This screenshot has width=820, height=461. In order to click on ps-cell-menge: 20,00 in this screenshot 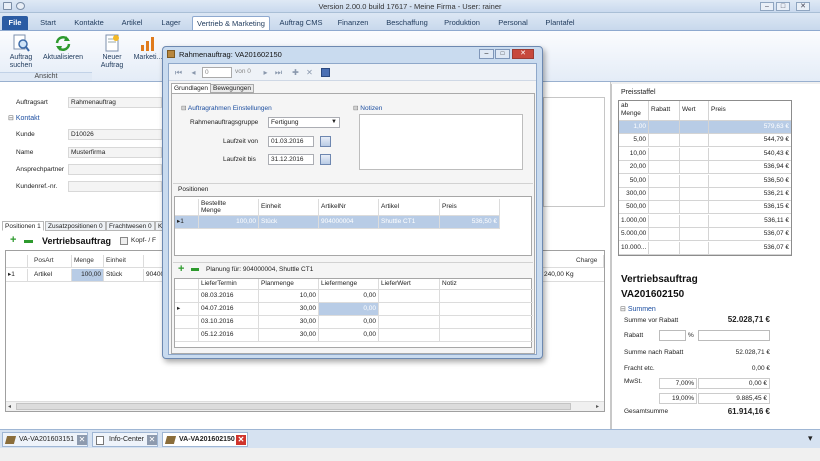, I will do `click(634, 168)`.